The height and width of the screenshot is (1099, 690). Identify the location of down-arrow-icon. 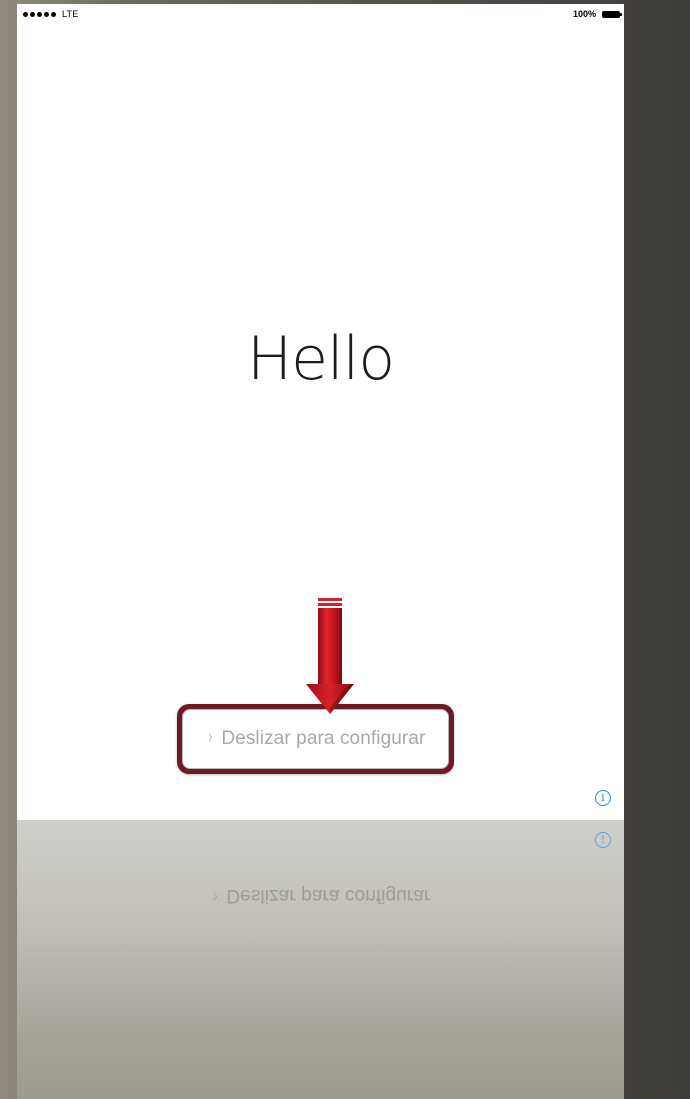
(330, 656).